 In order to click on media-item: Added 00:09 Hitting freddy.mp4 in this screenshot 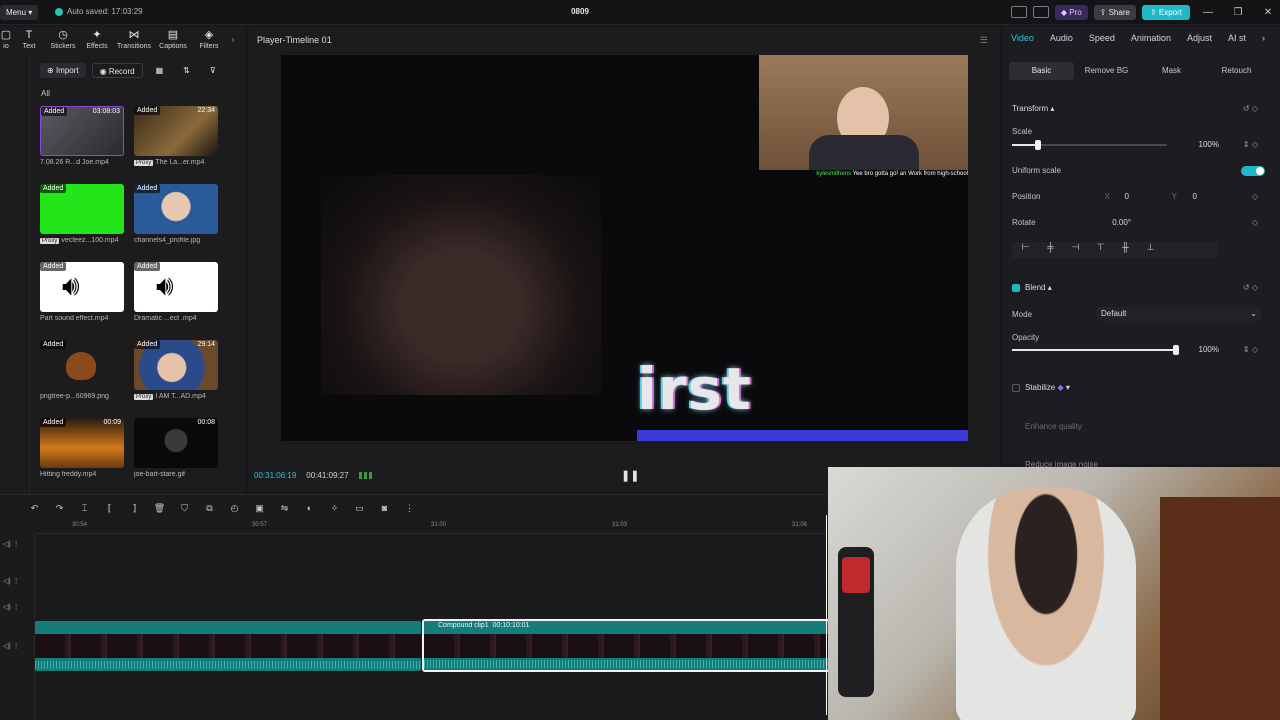, I will do `click(83, 448)`.